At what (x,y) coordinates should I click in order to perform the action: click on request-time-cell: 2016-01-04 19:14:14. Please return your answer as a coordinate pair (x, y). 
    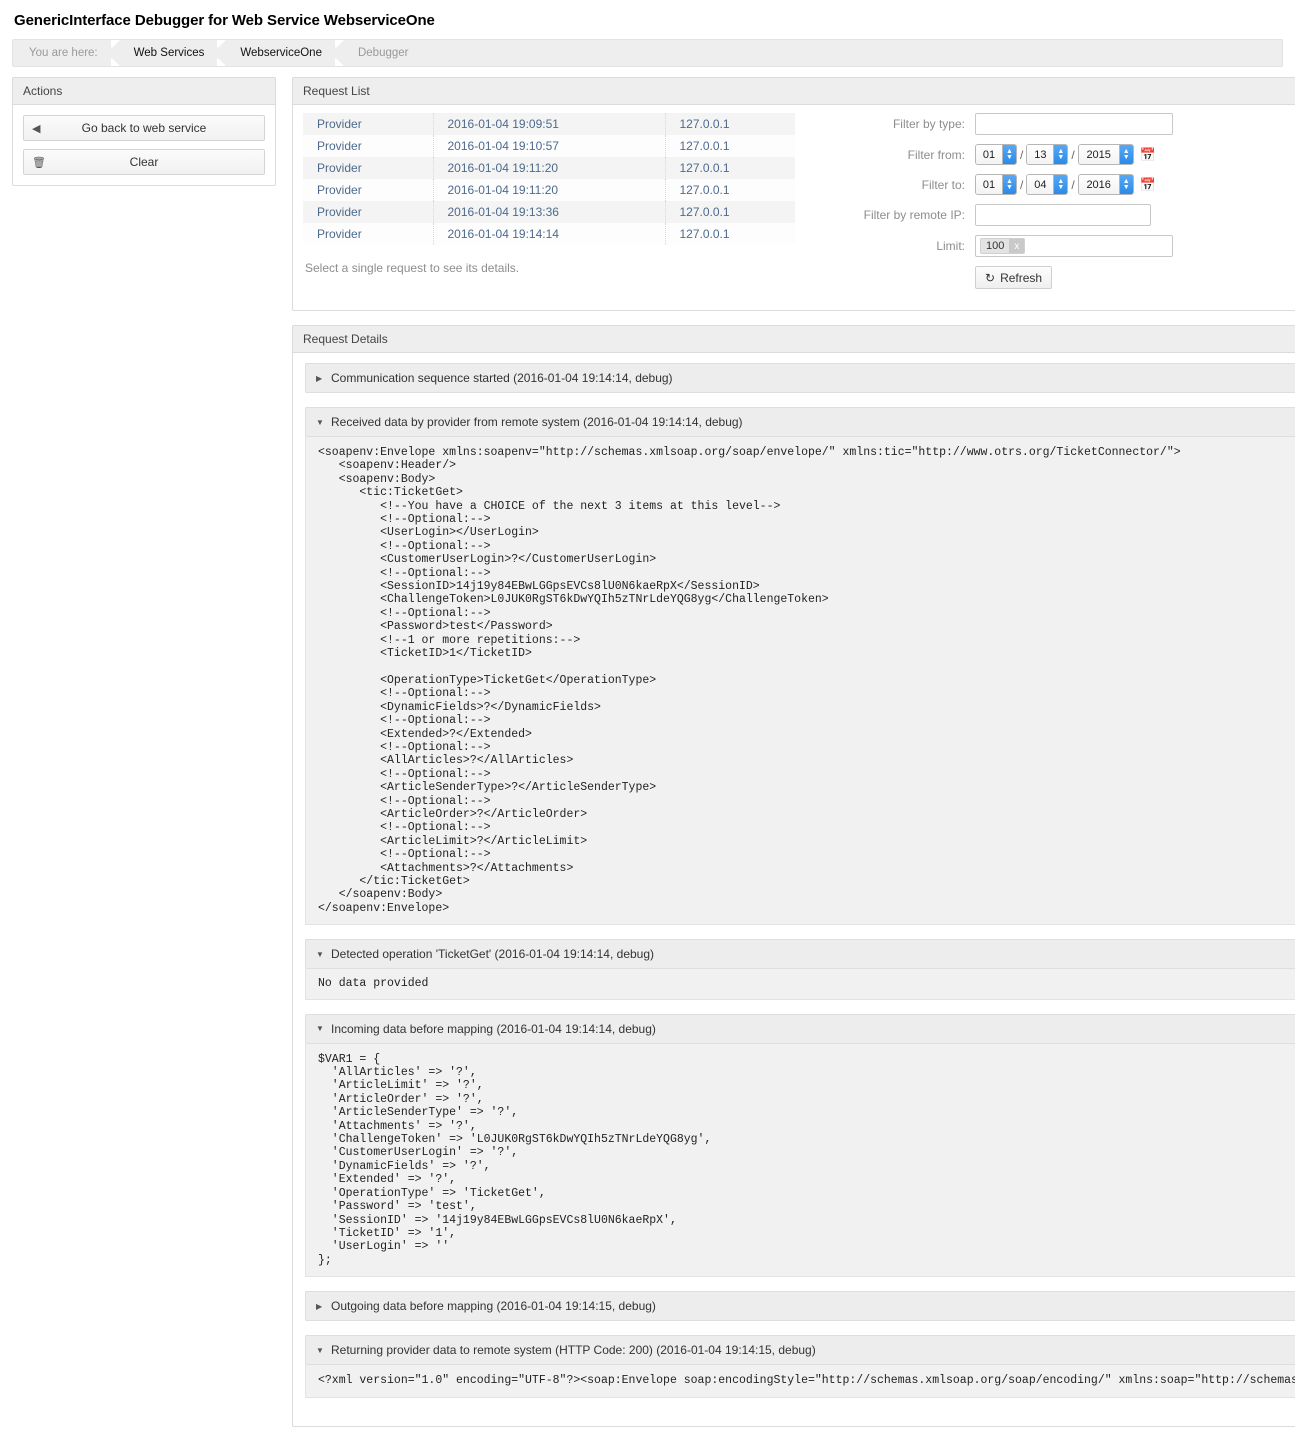
    Looking at the image, I should click on (549, 234).